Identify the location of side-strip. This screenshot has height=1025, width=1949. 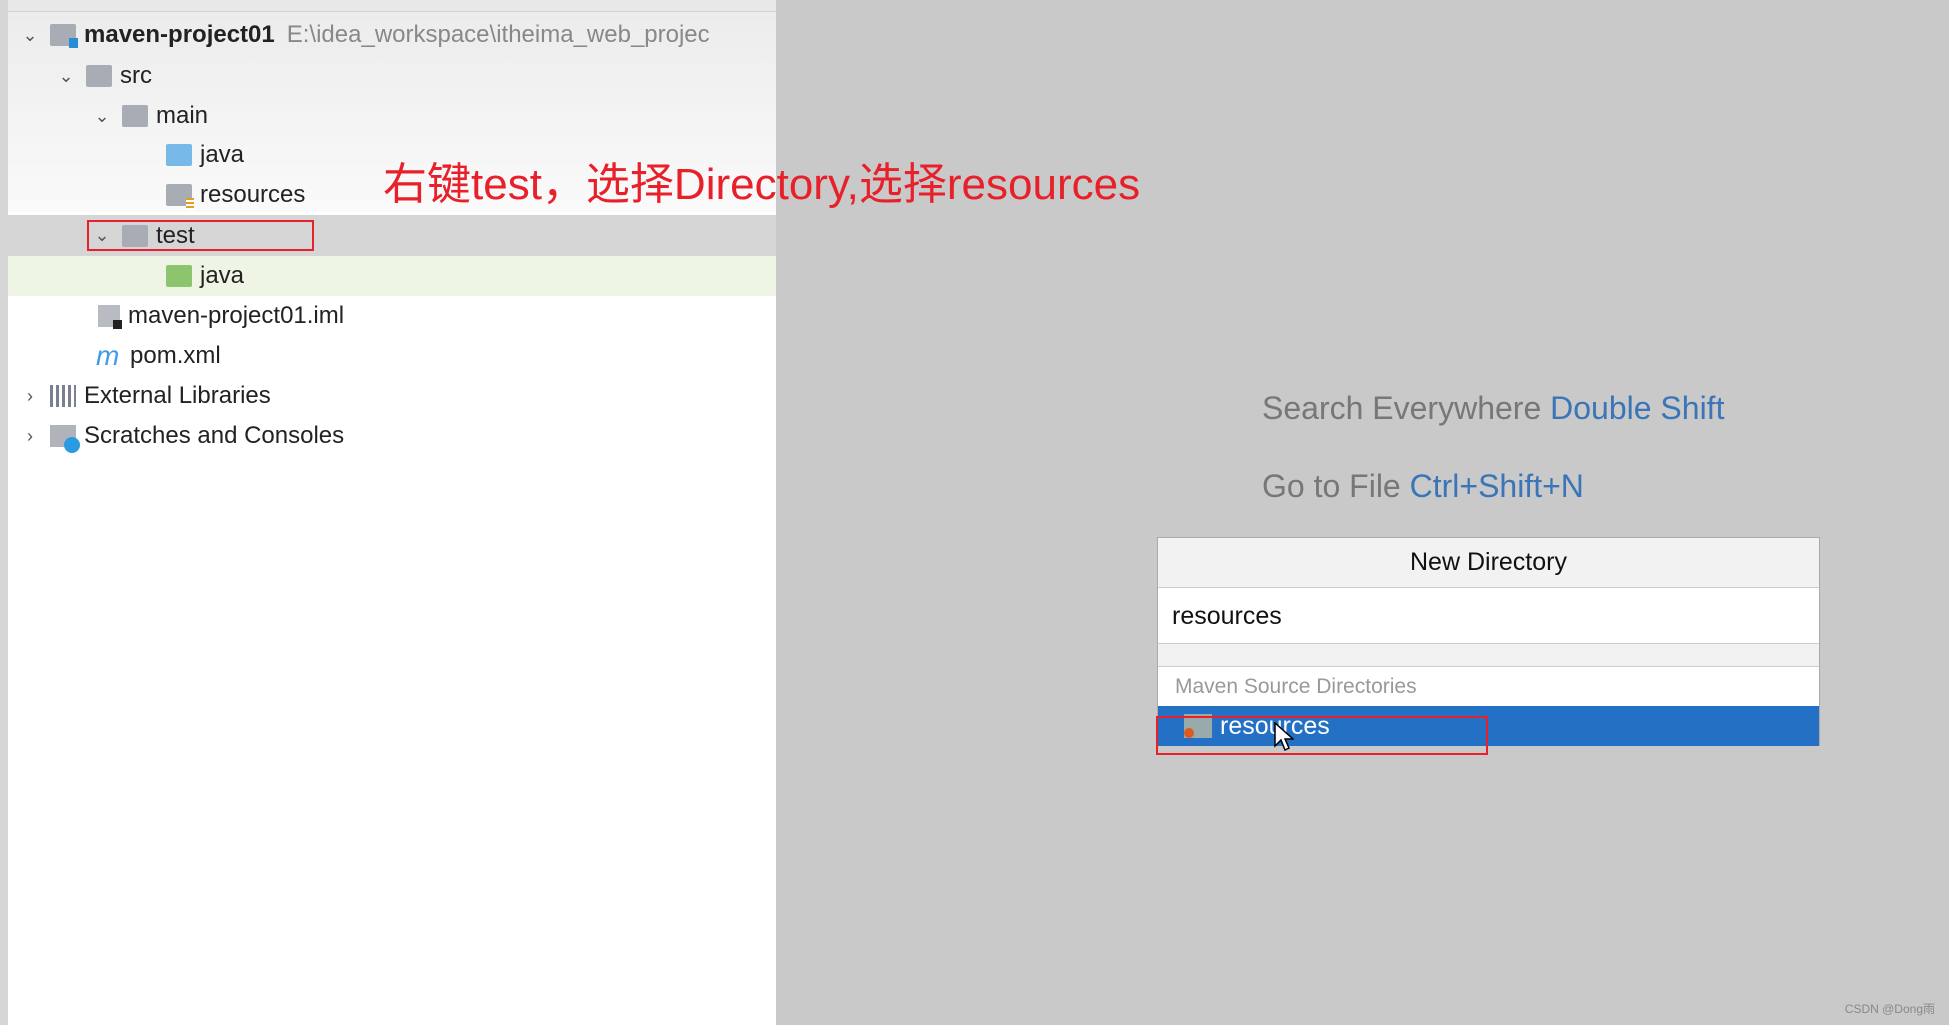
(4, 512).